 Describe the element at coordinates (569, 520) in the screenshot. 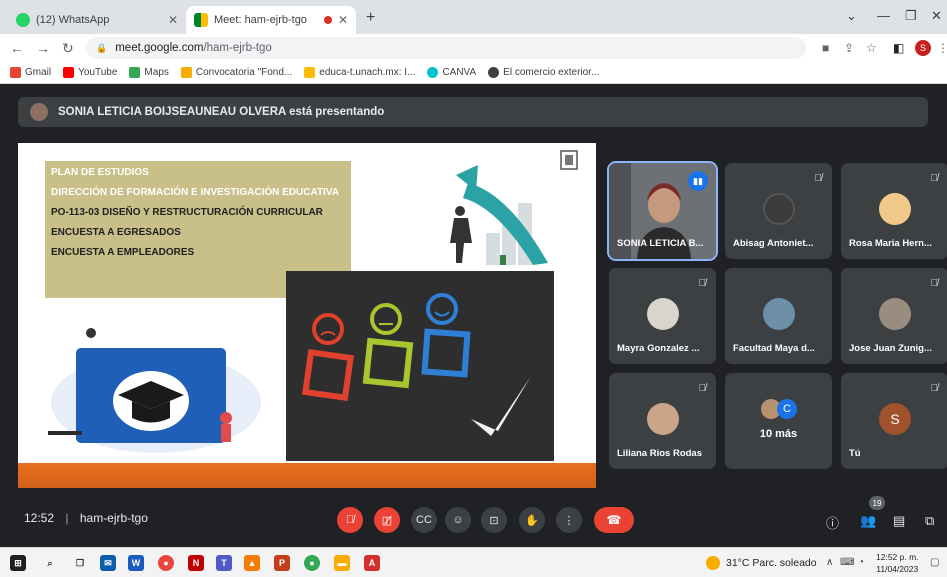

I see `more-options-button: ⋮` at that location.